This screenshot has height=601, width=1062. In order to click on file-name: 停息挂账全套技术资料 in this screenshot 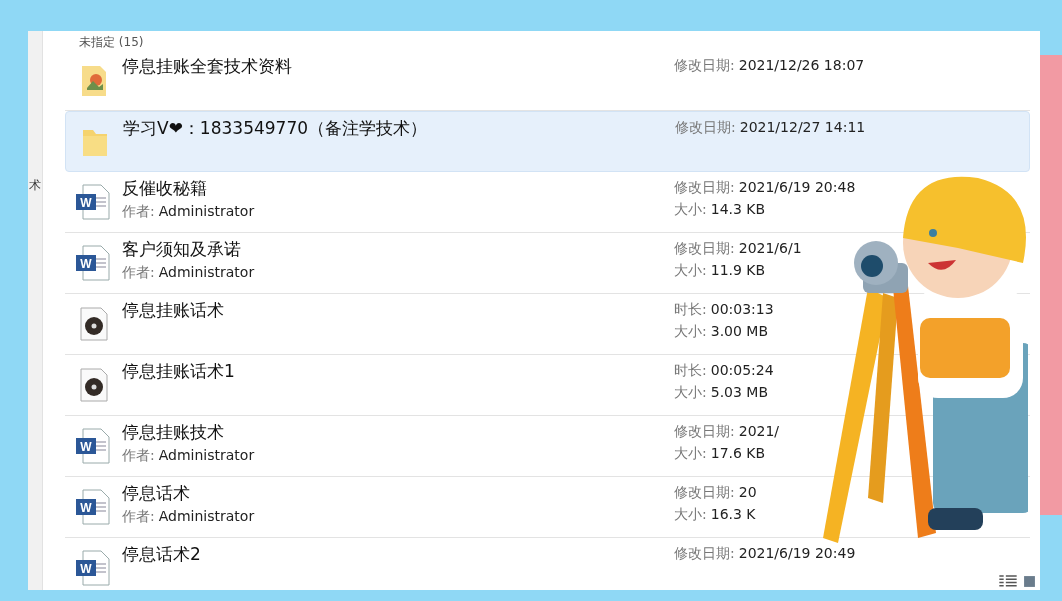, I will do `click(207, 66)`.